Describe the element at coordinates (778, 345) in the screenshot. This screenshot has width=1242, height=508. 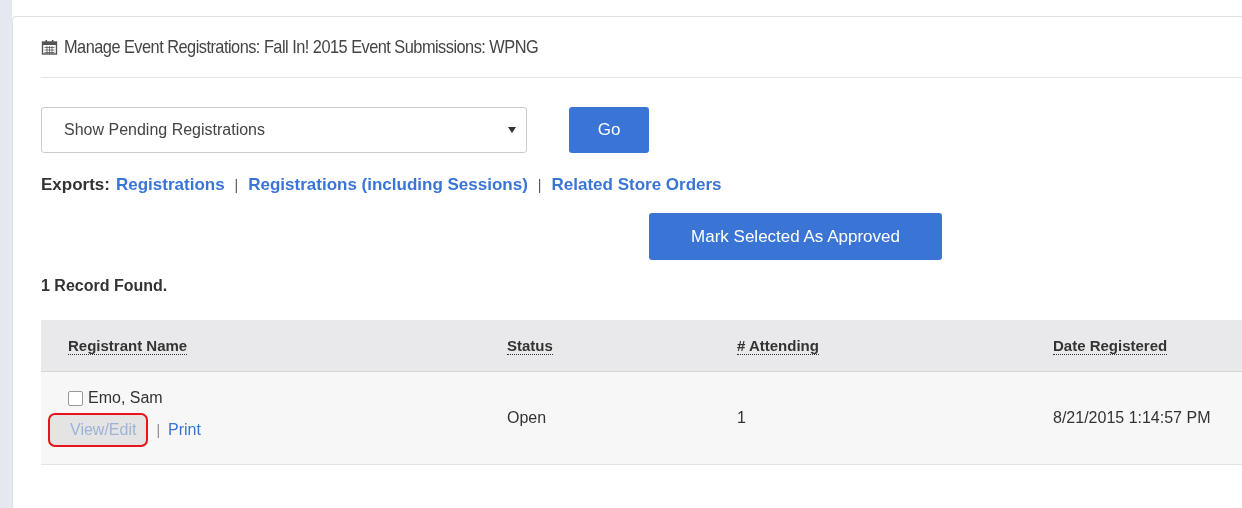
I see `column-header: # Attending` at that location.